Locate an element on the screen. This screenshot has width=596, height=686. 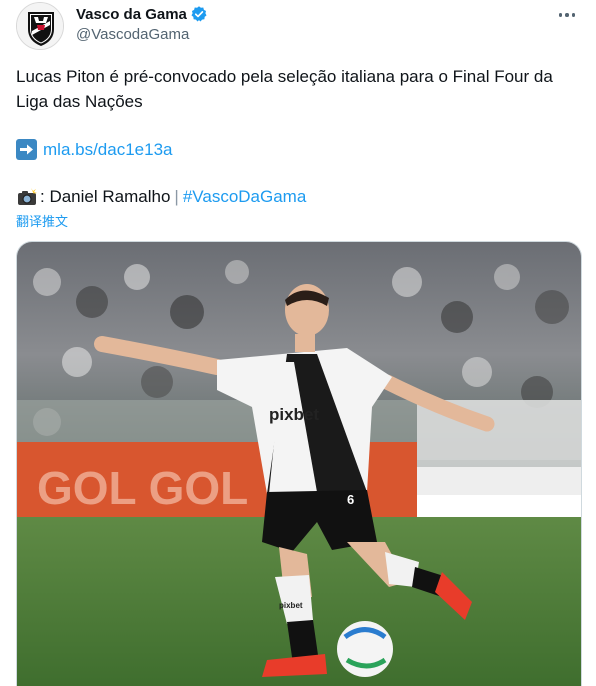
more-options-icon is located at coordinates (567, 15).